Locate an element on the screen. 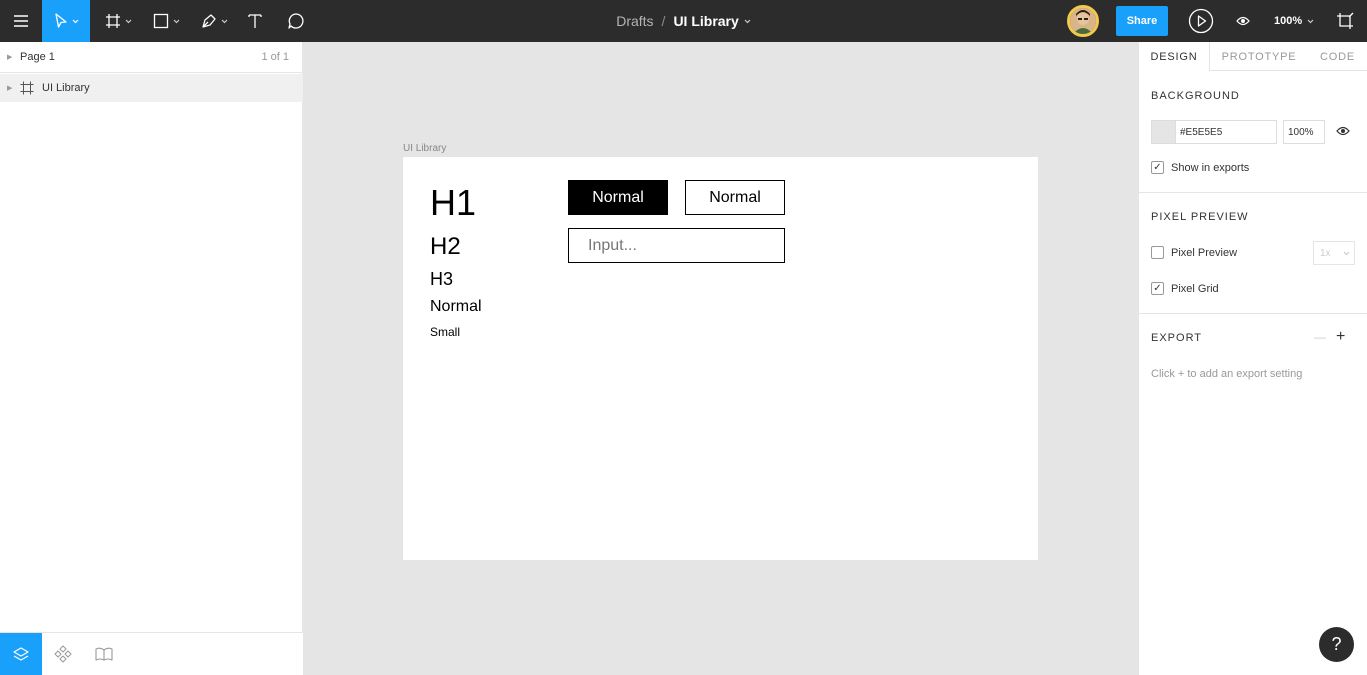 This screenshot has height=675, width=1367. show-in-exports-row: ✓ Show in exports is located at coordinates (1200, 167).